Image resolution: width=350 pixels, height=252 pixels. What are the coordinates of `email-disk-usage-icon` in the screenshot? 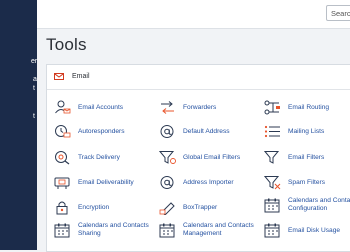 It's located at (272, 230).